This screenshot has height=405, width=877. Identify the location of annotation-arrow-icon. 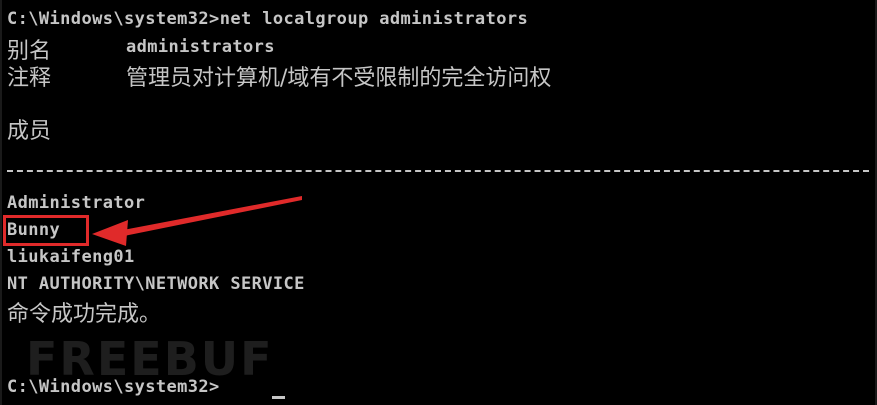
(197, 221).